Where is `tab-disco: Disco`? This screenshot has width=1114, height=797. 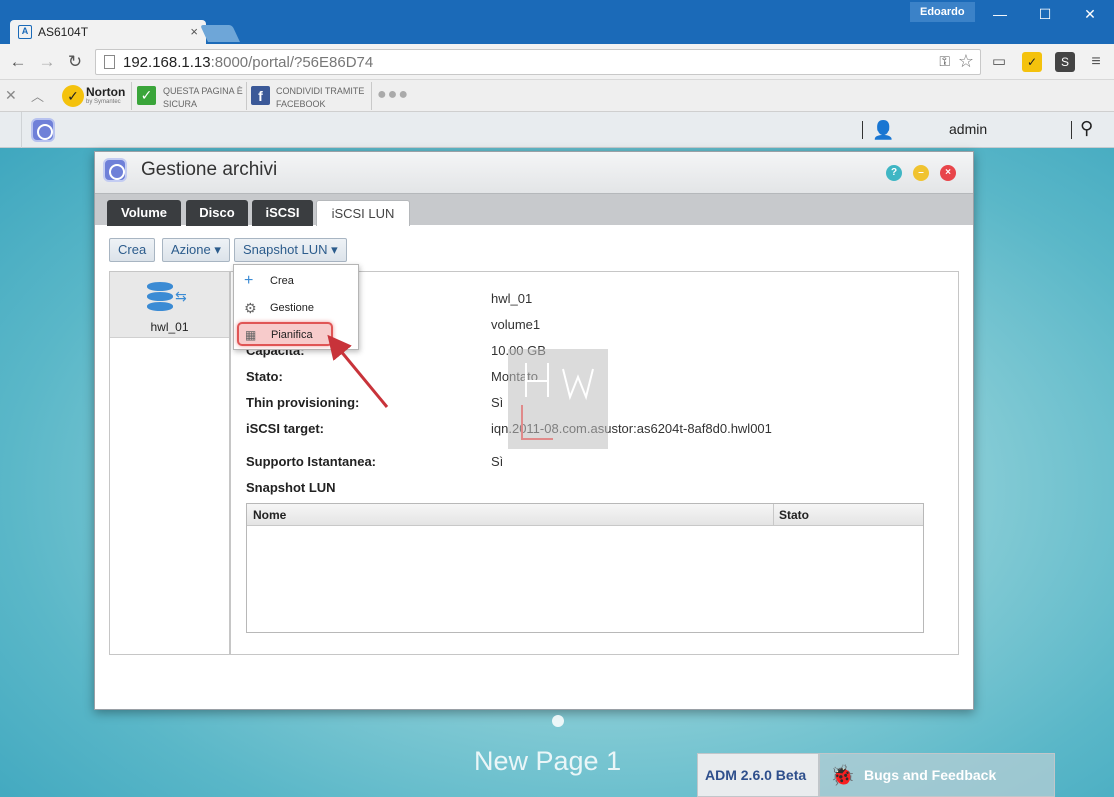 tab-disco: Disco is located at coordinates (217, 213).